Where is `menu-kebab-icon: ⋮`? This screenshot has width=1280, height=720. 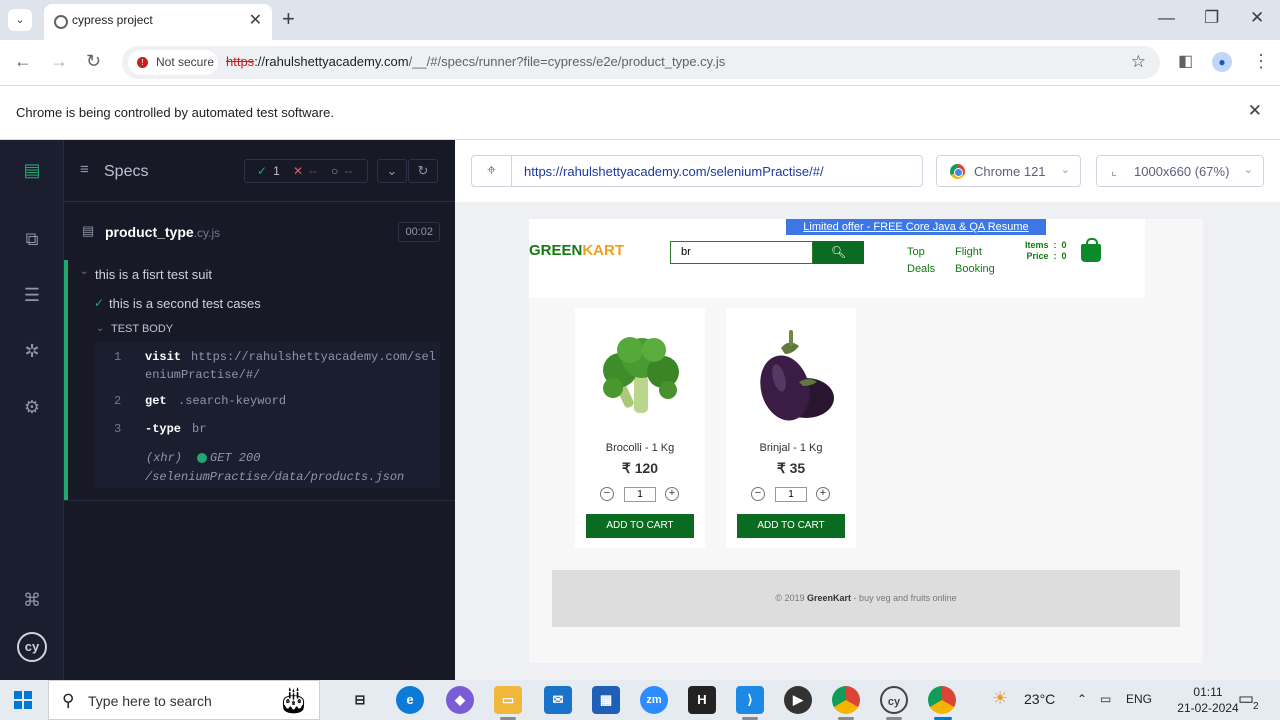 menu-kebab-icon: ⋮ is located at coordinates (1261, 61).